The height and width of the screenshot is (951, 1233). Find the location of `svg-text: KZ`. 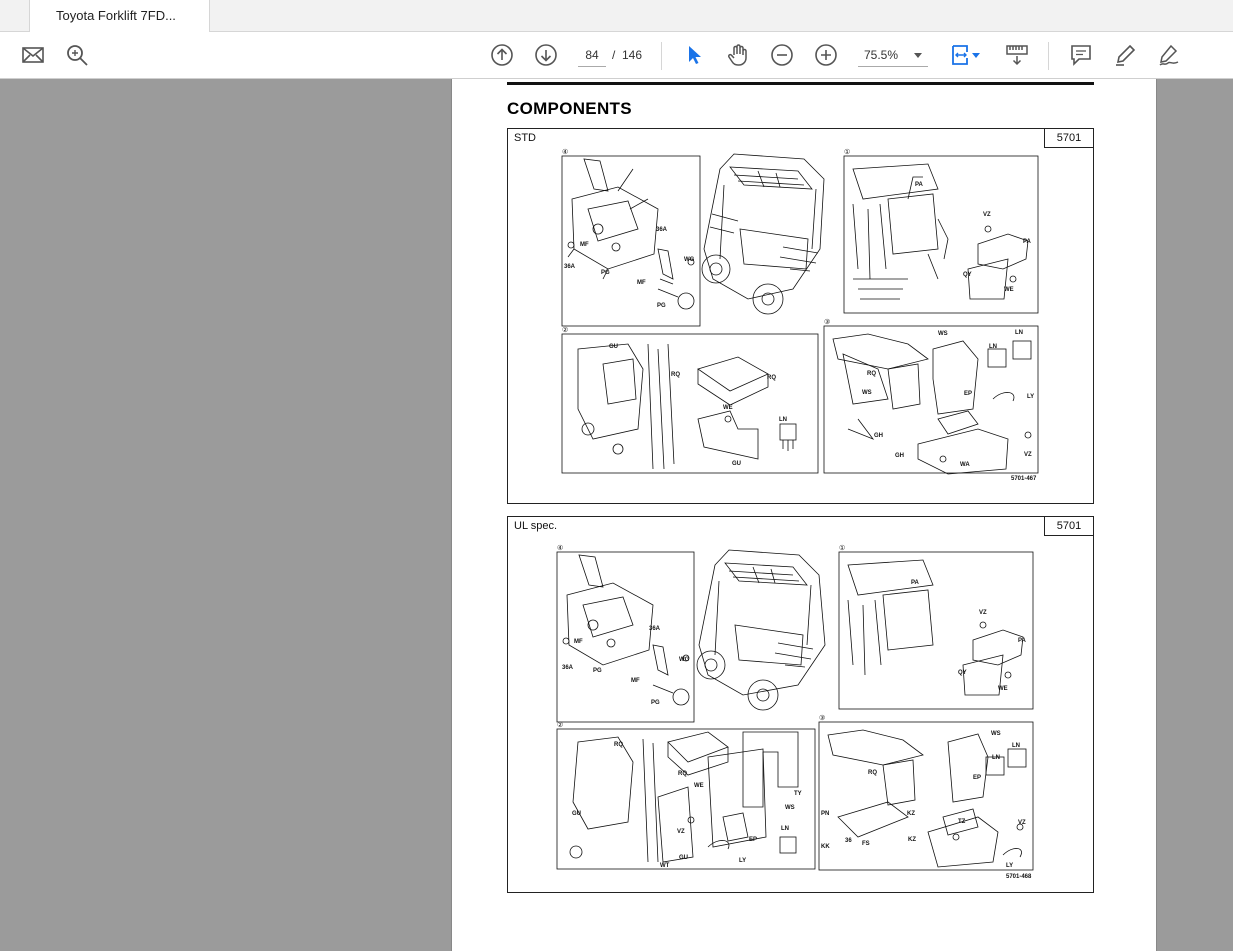

svg-text: KZ is located at coordinates (912, 840).